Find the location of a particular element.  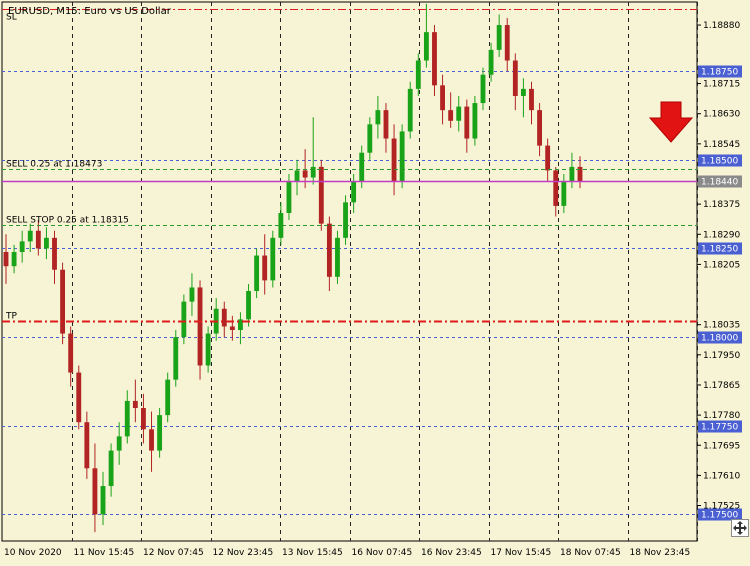

x-tick-label: 18 Nov 23:45 is located at coordinates (660, 553).